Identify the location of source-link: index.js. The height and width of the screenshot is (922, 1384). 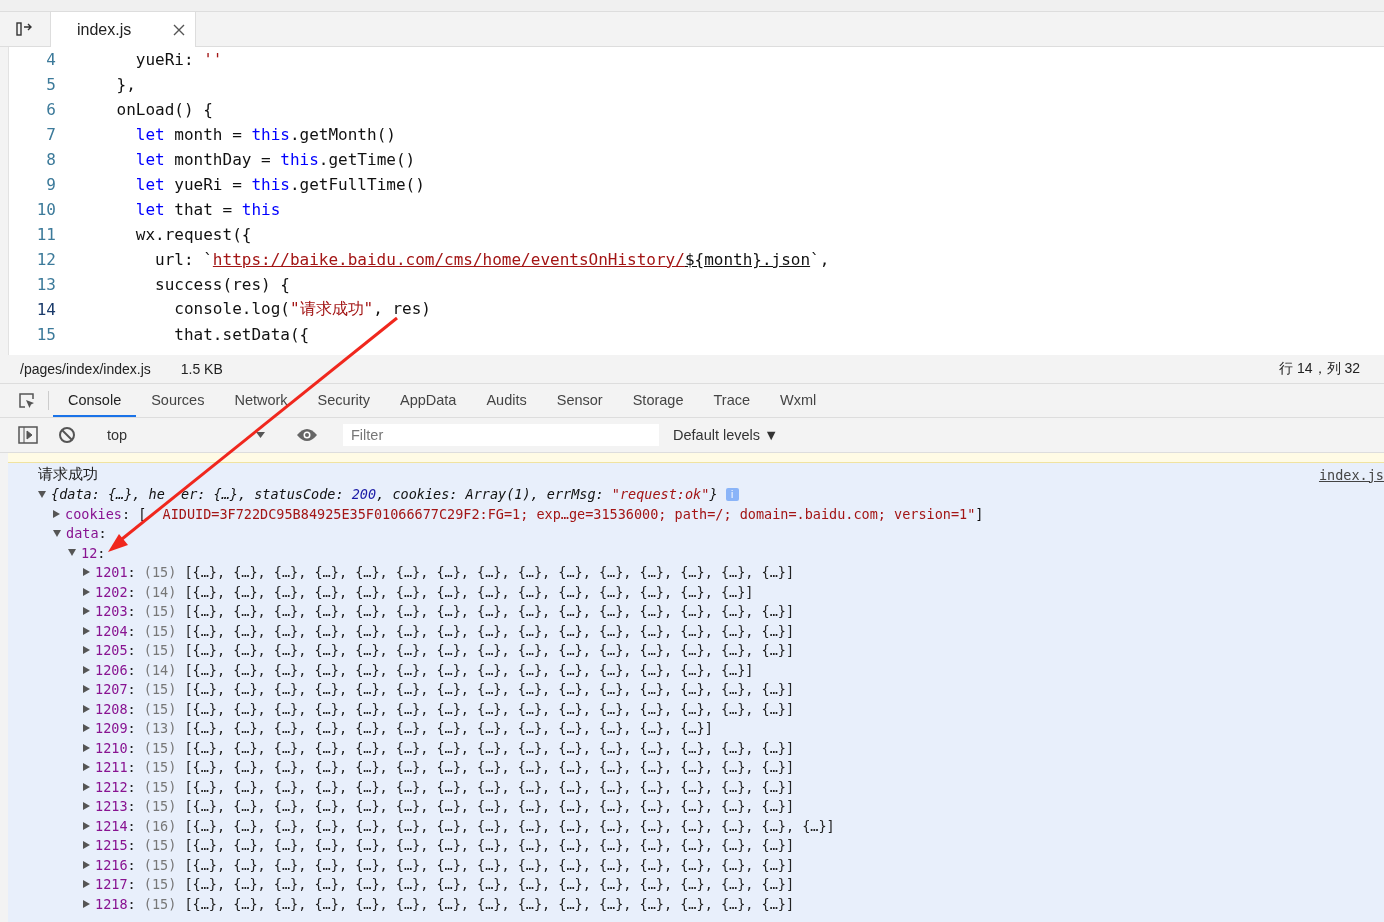
(1351, 474).